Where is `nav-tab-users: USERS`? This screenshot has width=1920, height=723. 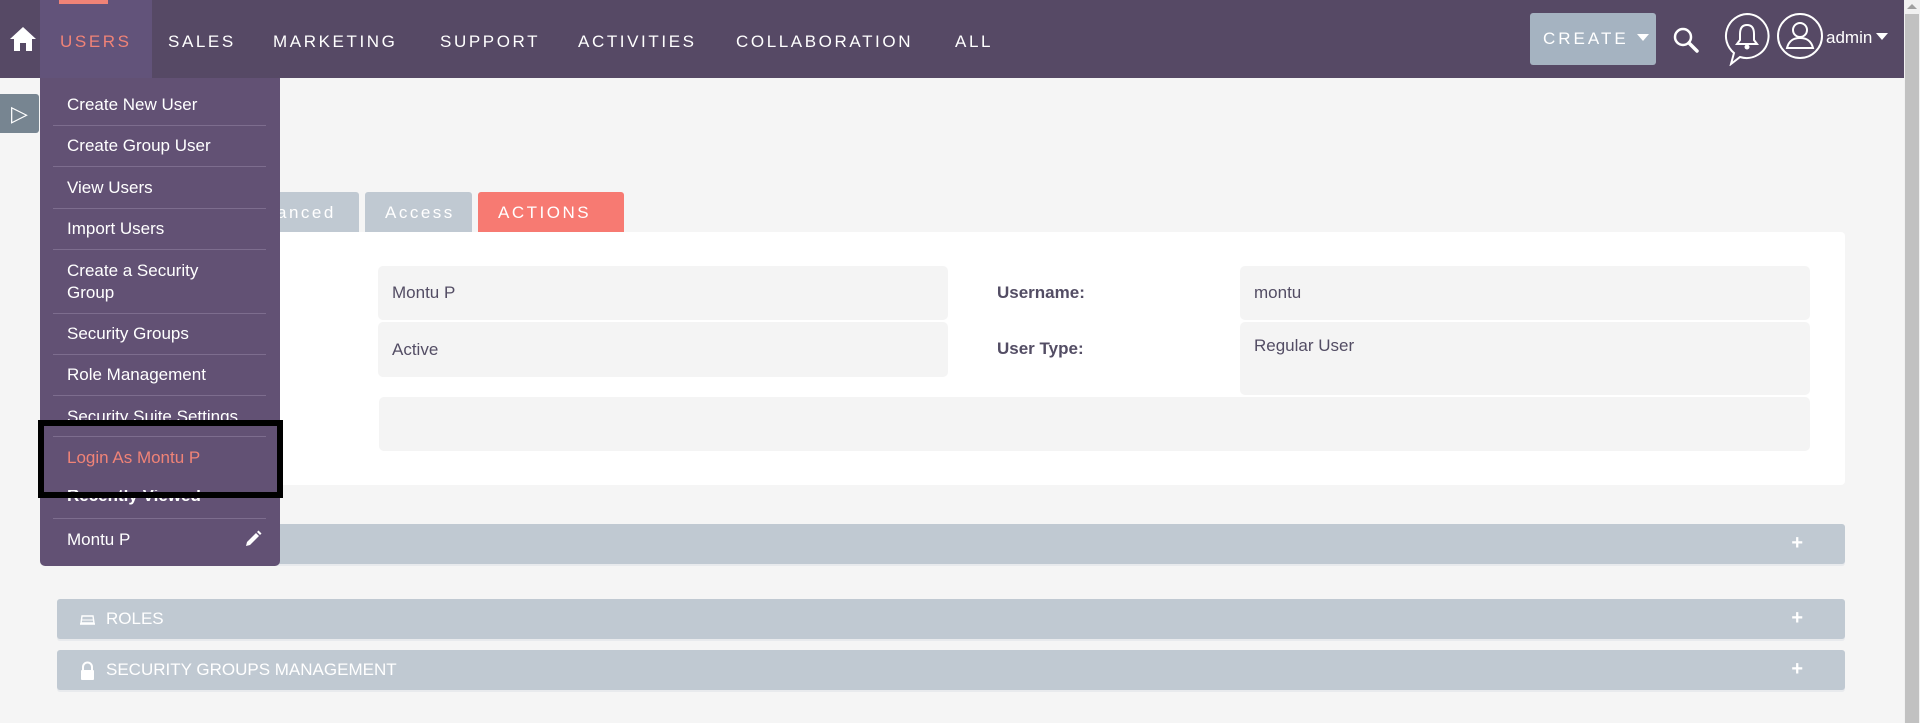
nav-tab-users: USERS is located at coordinates (96, 39).